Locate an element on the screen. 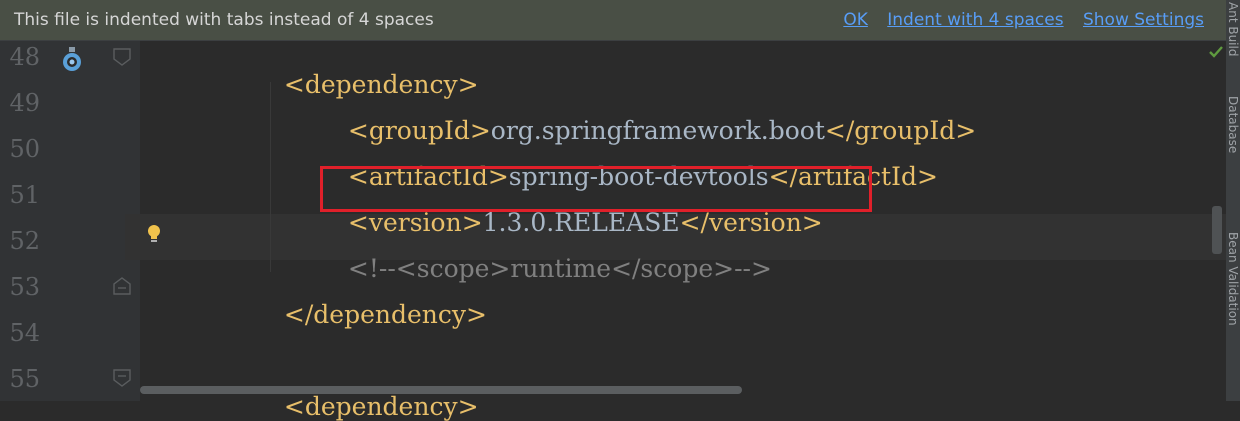  line-number: 55 is located at coordinates (24, 379).